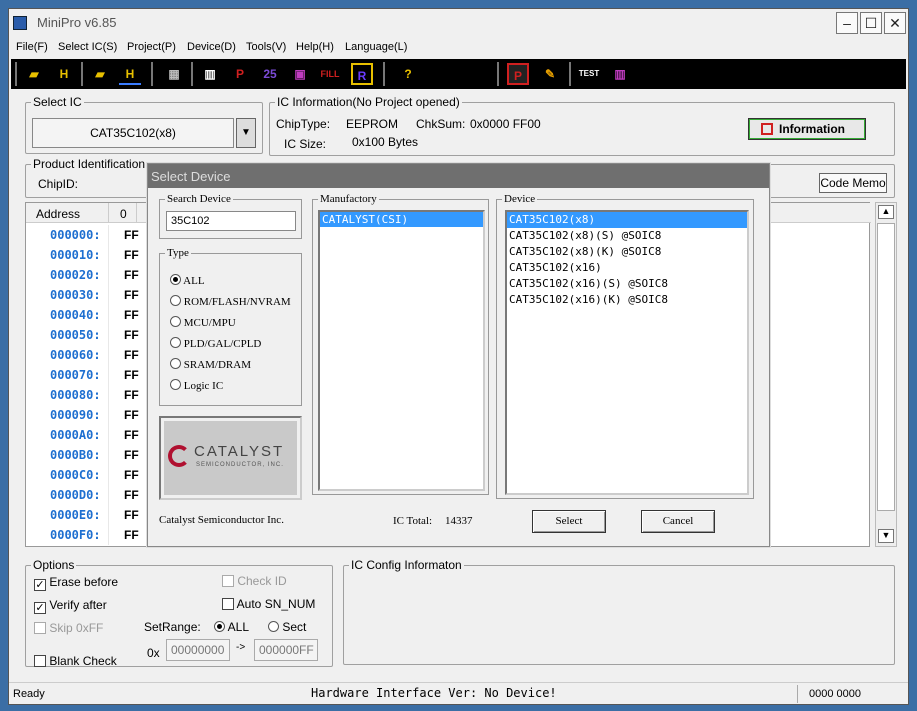 The height and width of the screenshot is (711, 917). I want to click on table-row: 000090: FF, so click(82, 415).